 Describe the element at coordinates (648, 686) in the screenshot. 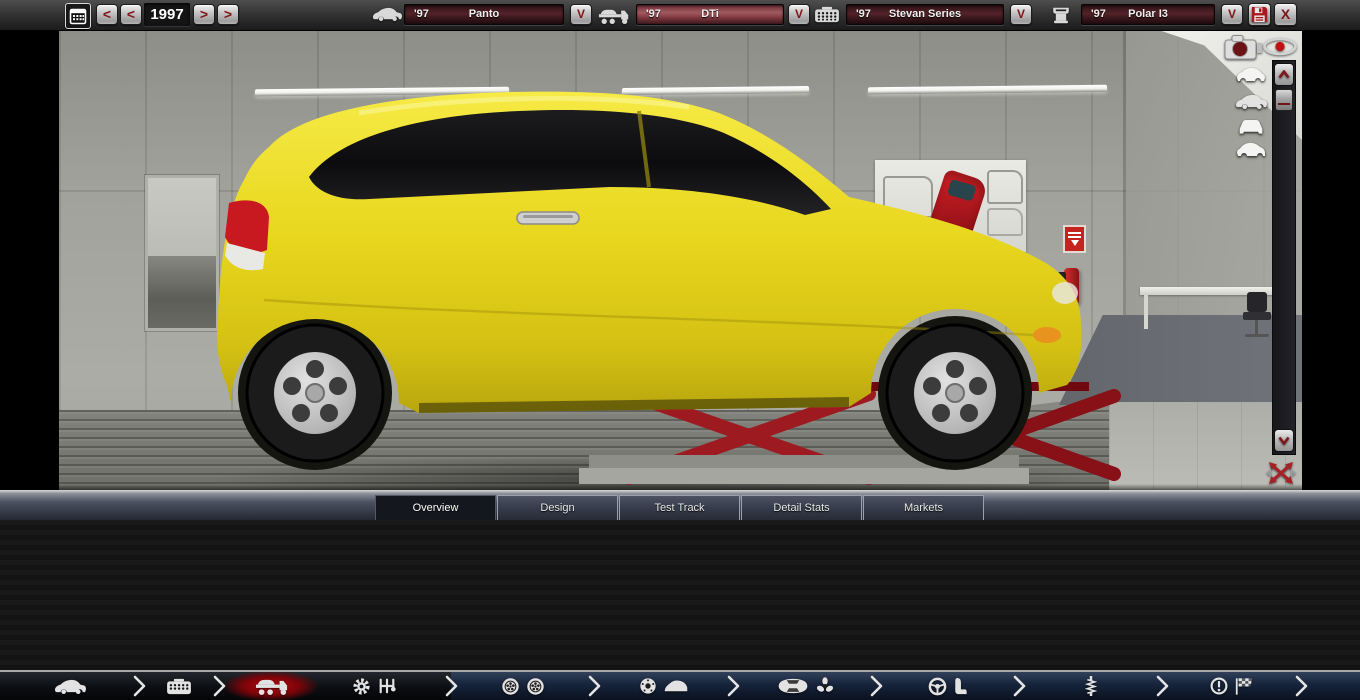

I see `brake-disc-icon` at that location.